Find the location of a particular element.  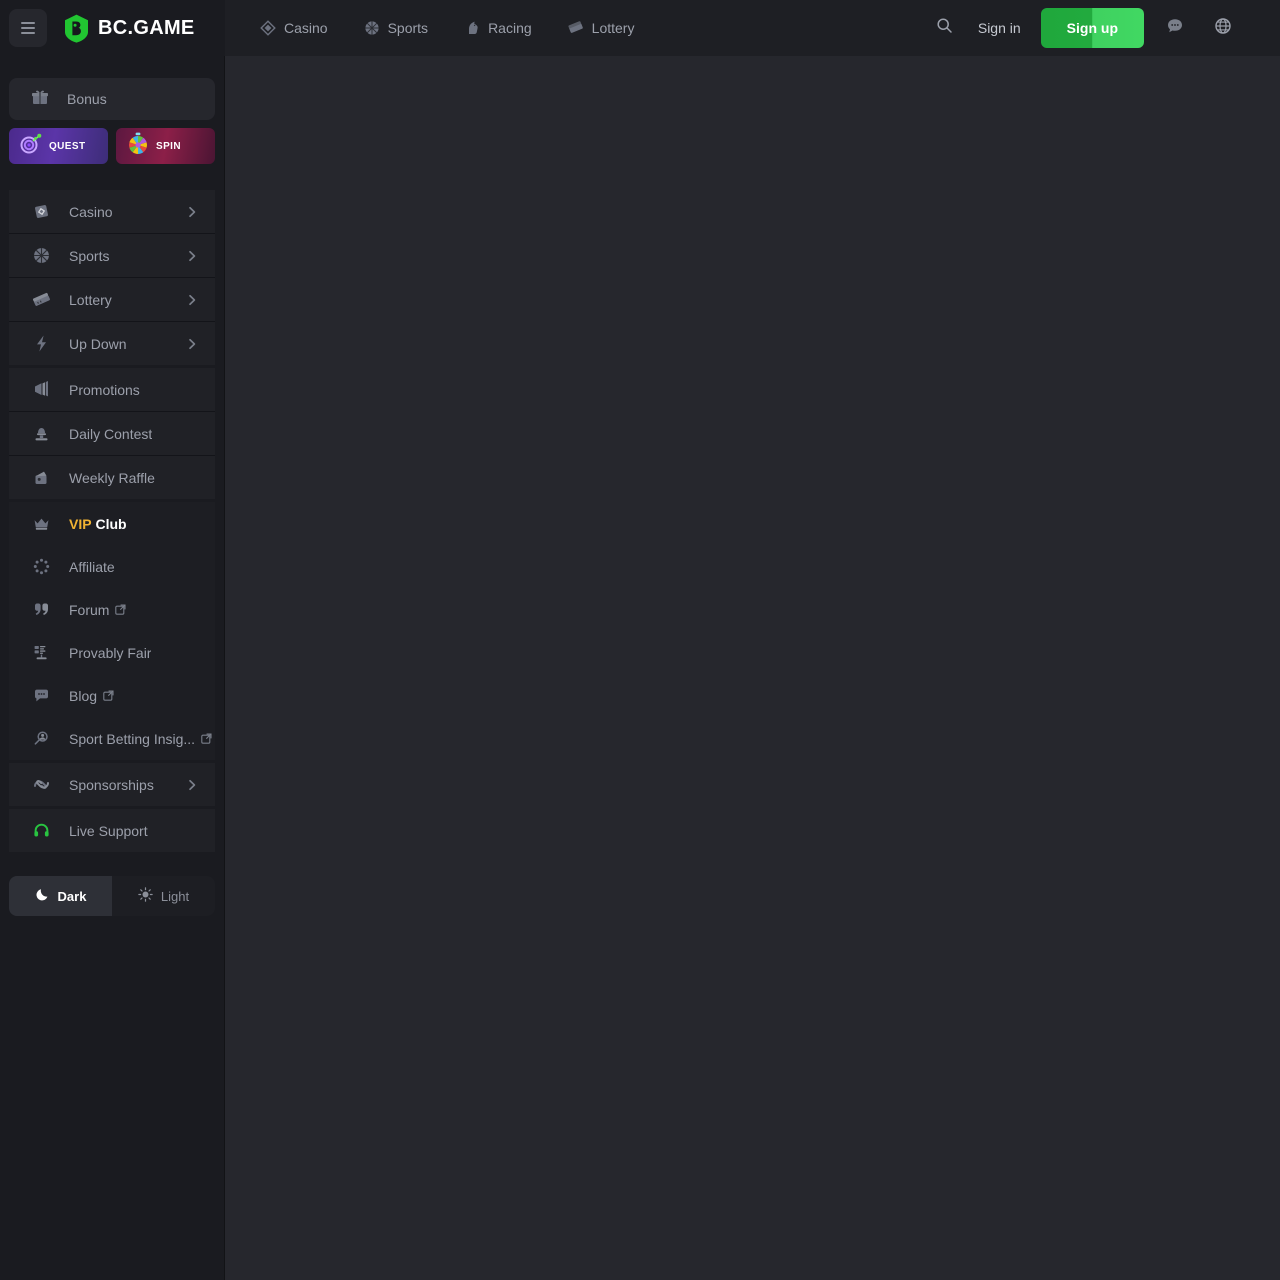

chat-icon is located at coordinates (1175, 28).